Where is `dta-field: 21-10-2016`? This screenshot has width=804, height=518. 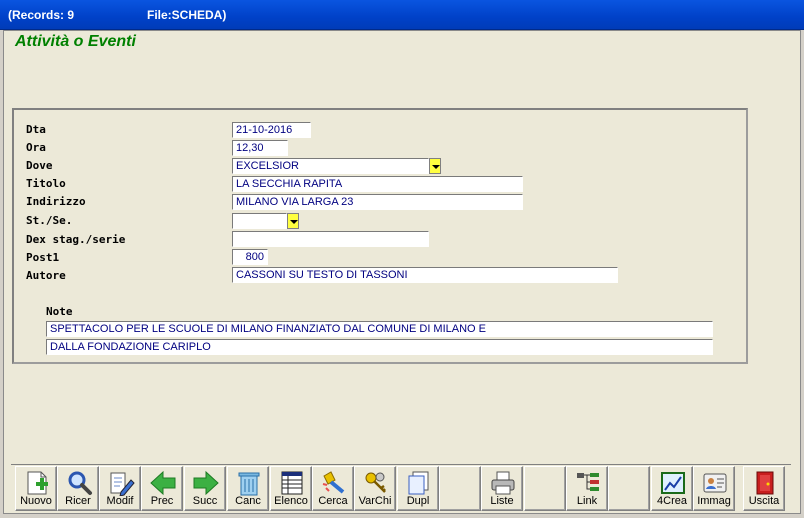 dta-field: 21-10-2016 is located at coordinates (271, 130).